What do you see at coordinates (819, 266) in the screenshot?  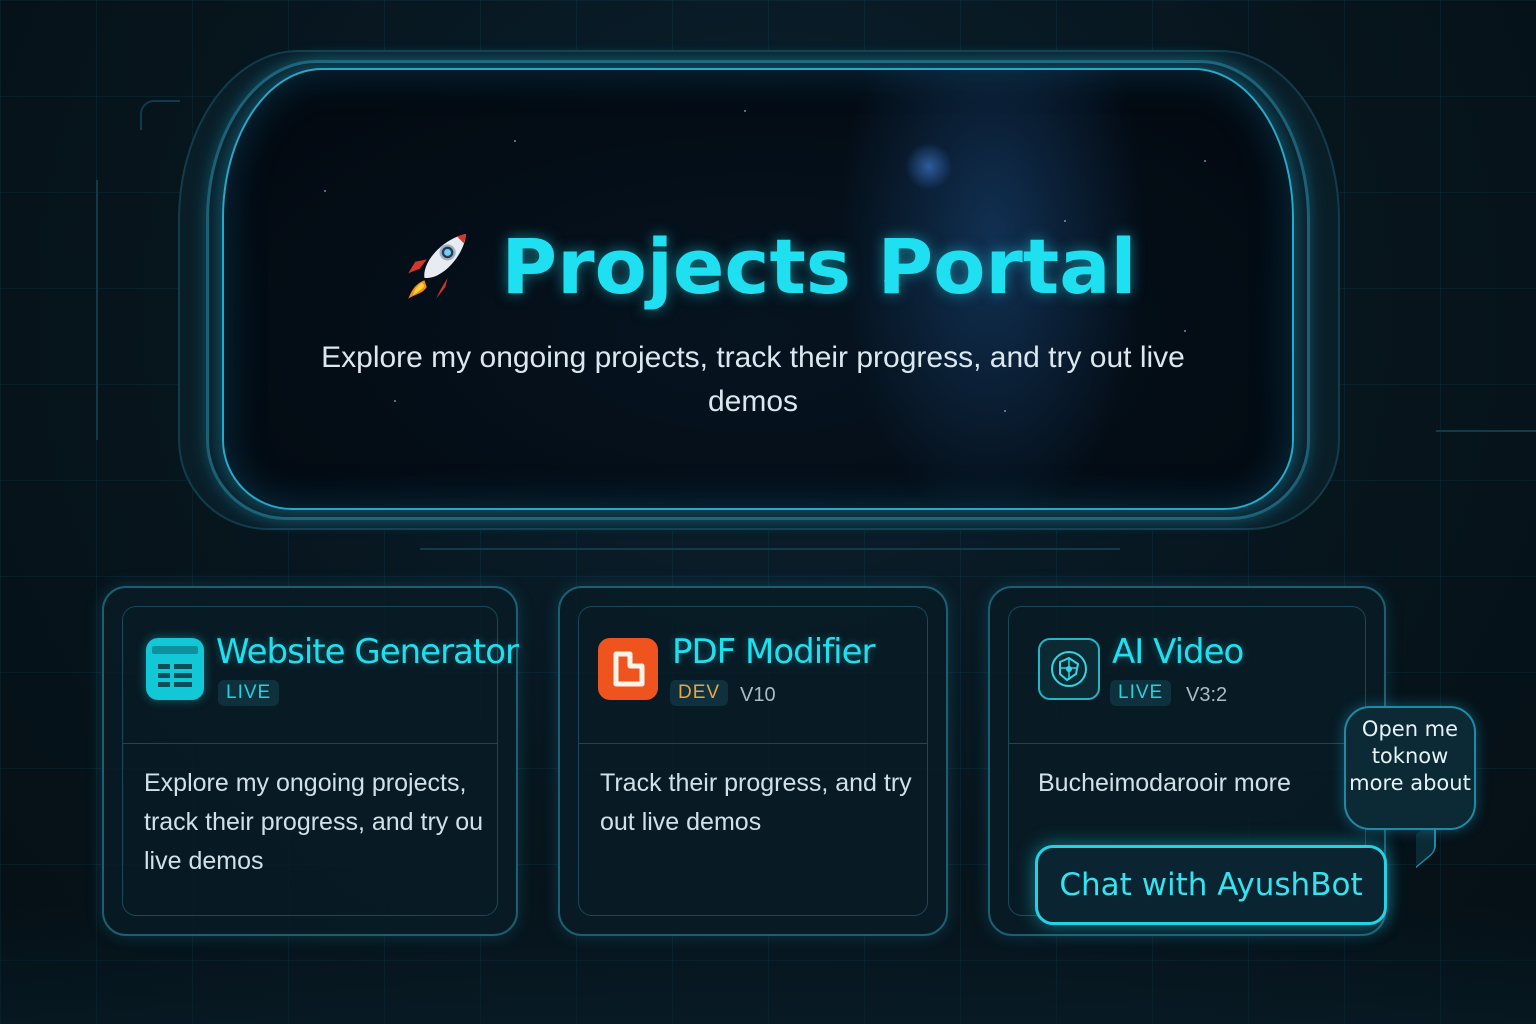 I see `page-title-text: Projects Portal` at bounding box center [819, 266].